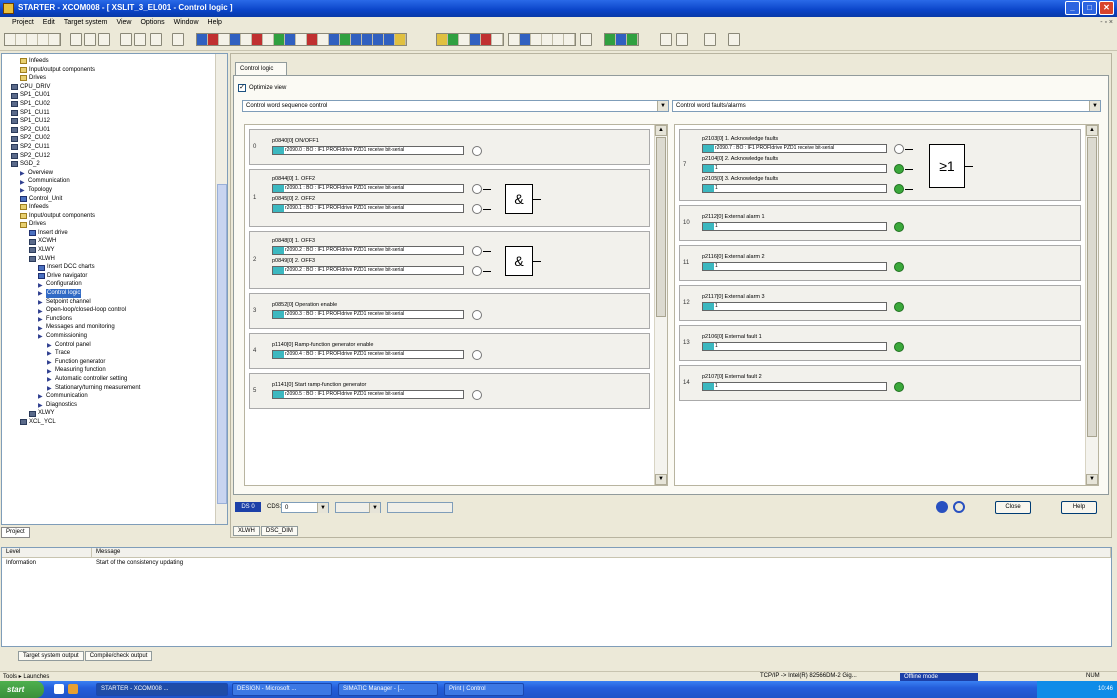 The width and height of the screenshot is (1117, 698). I want to click on tree-item: XCWH, so click(116, 241).